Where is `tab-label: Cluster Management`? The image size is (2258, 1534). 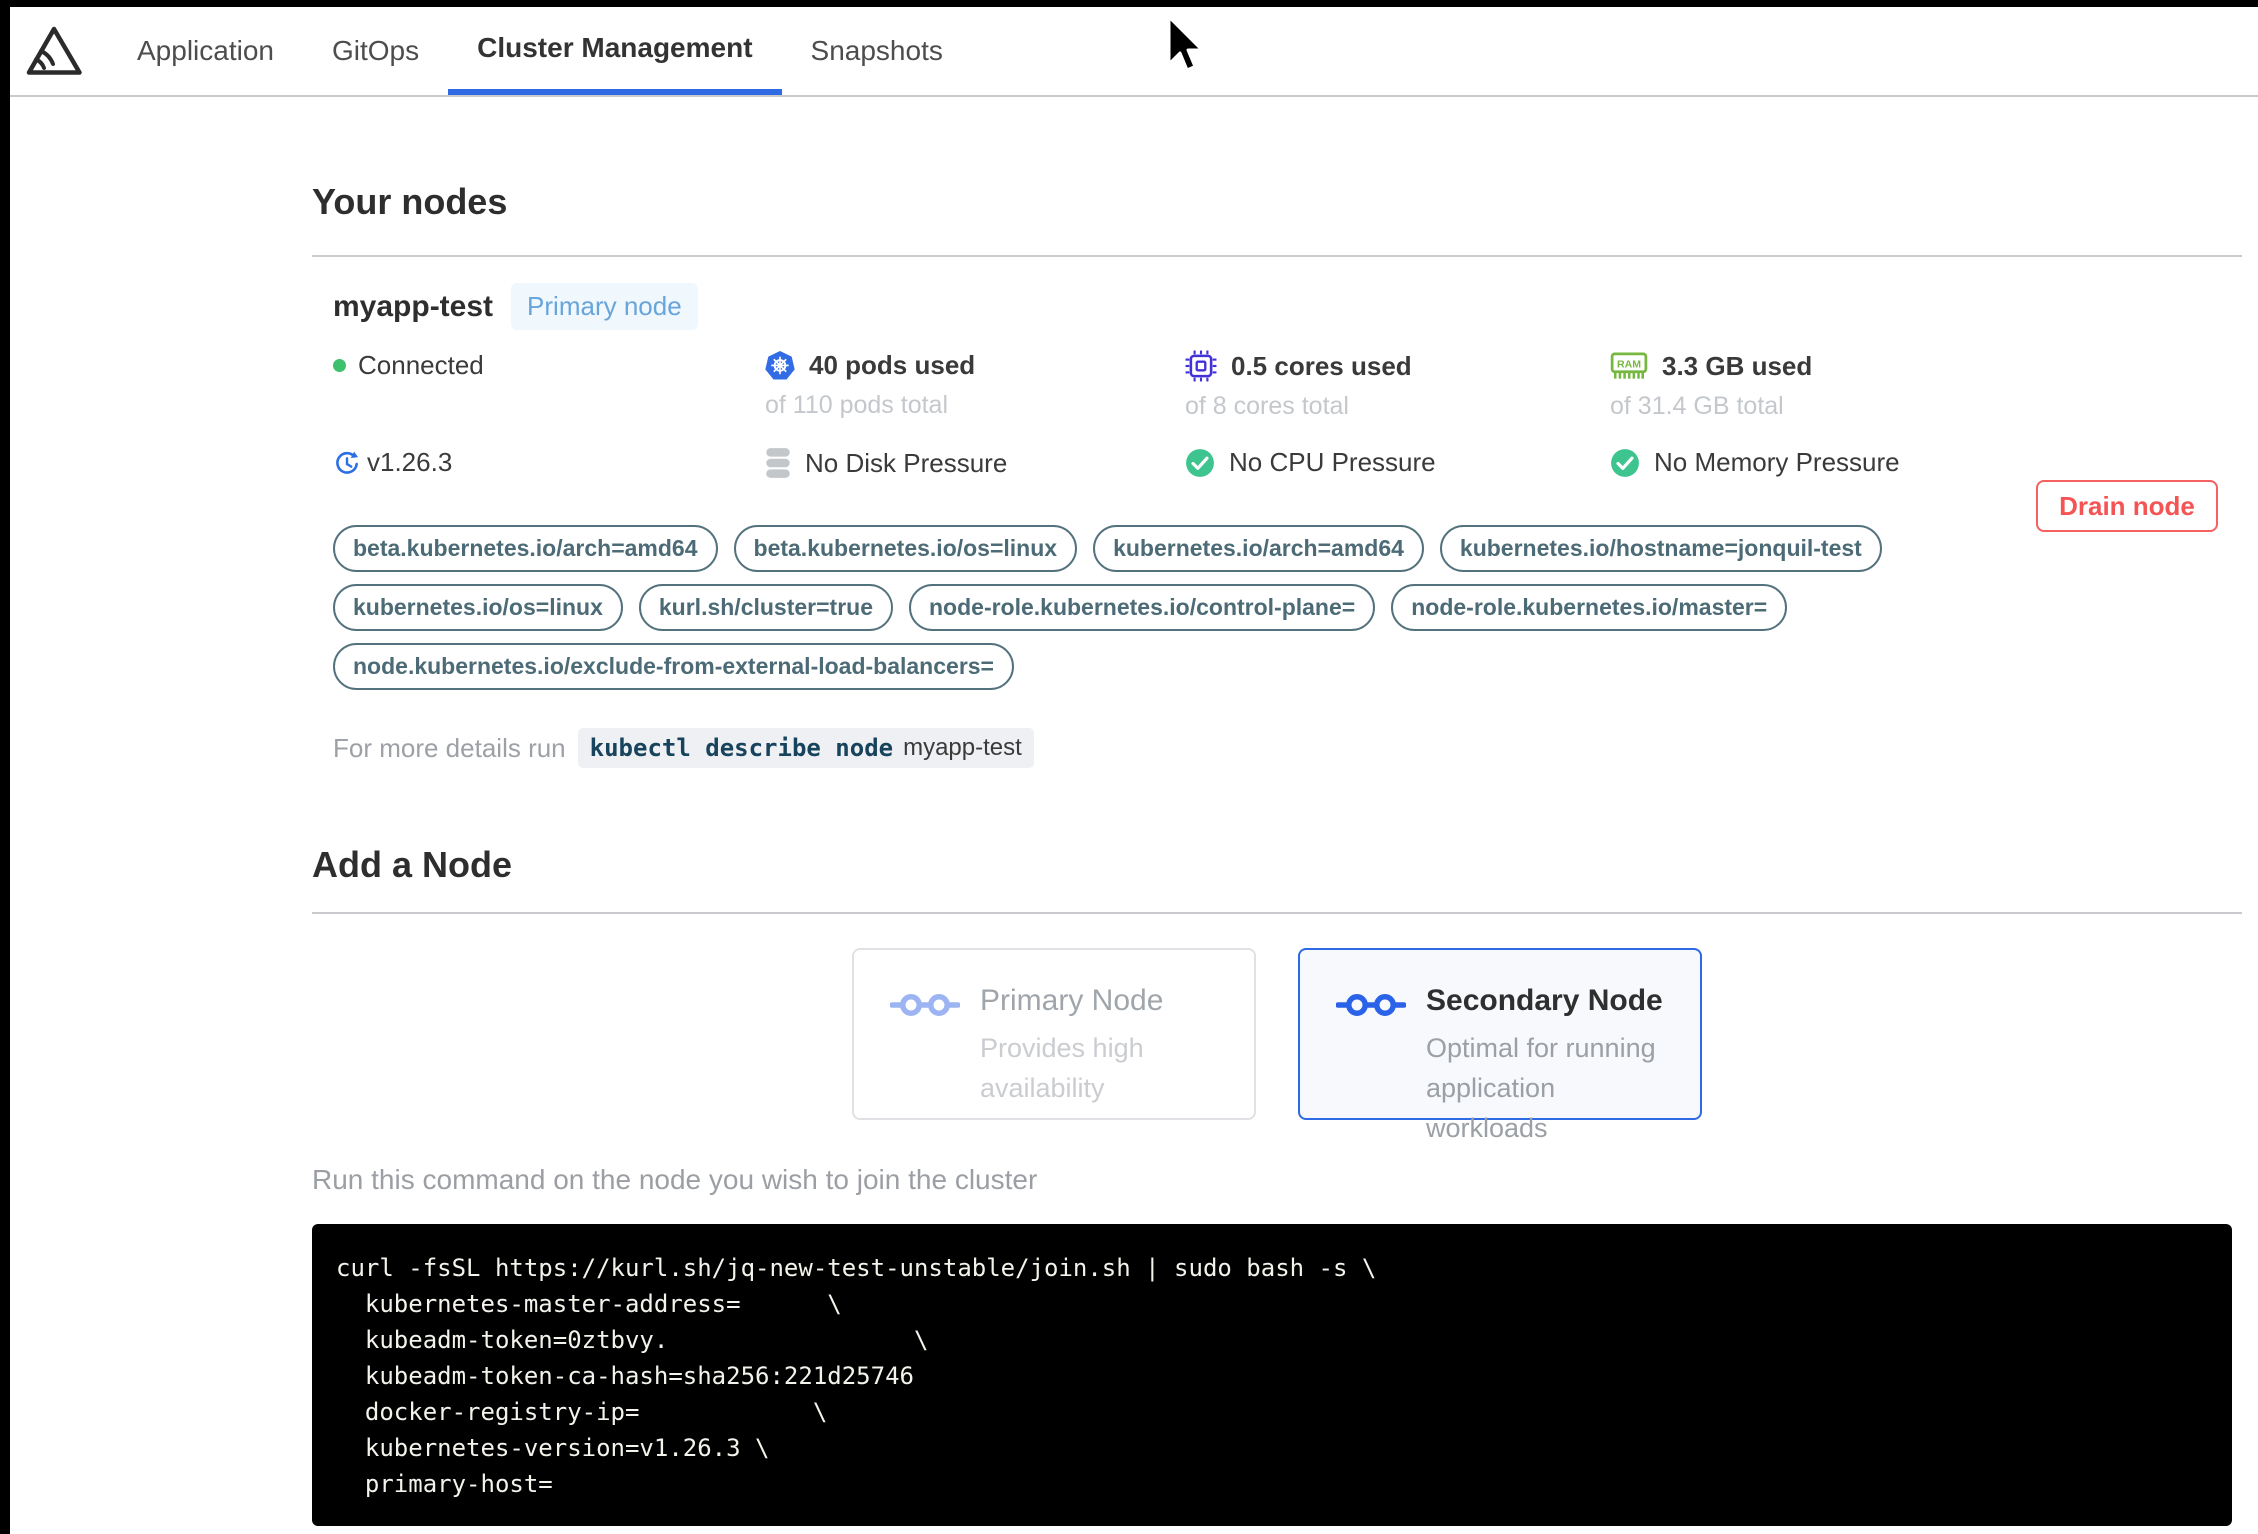 tab-label: Cluster Management is located at coordinates (615, 47).